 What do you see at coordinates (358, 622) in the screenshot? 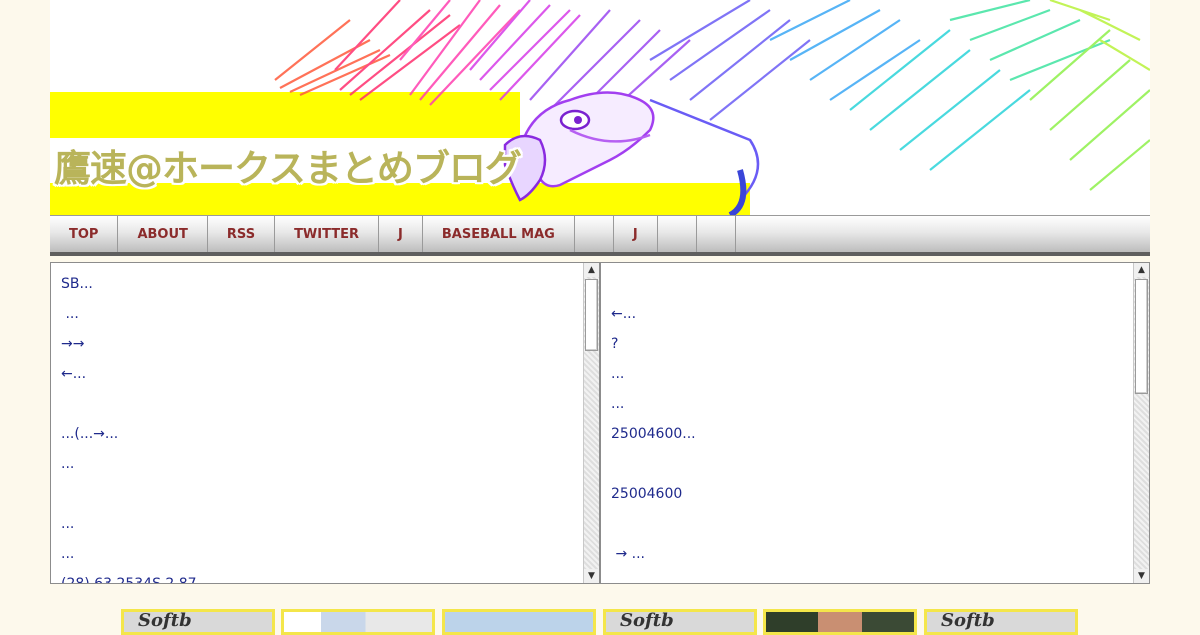
I see `edmonton-news-thumbnail` at bounding box center [358, 622].